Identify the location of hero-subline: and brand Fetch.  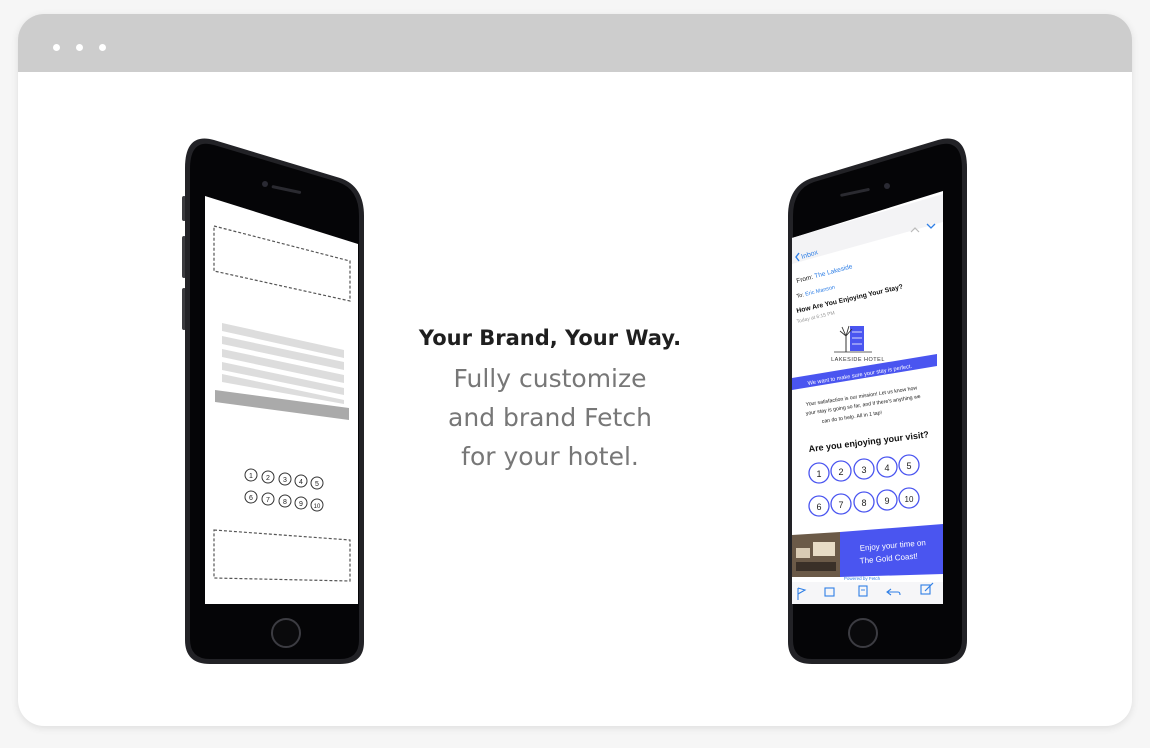
(550, 417).